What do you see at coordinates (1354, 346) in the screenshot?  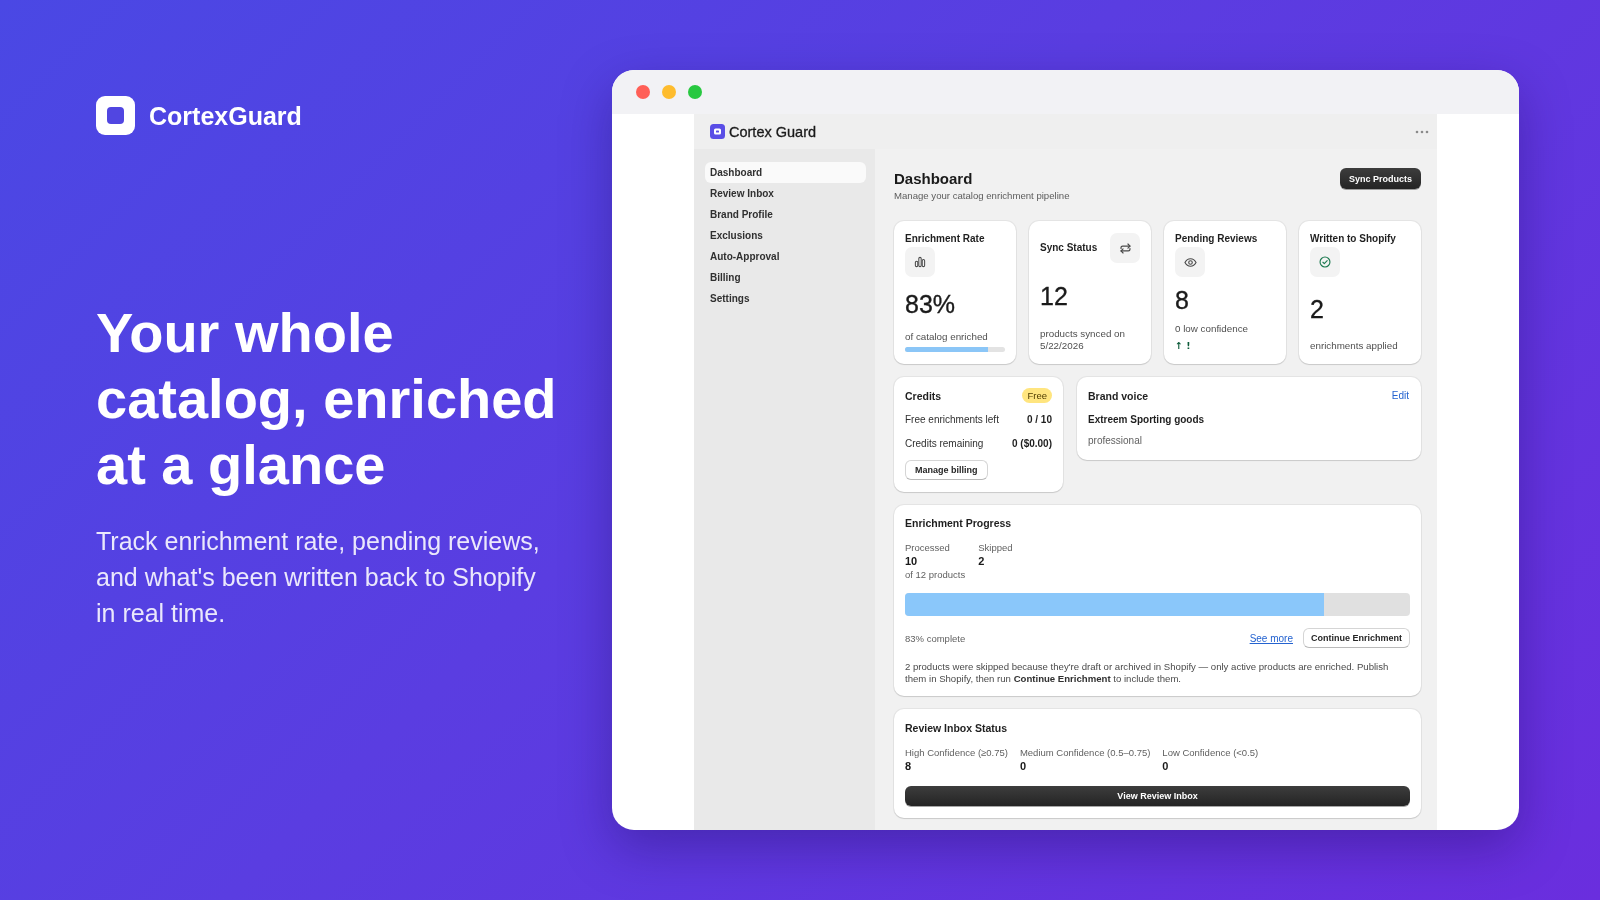 I see `stat-caption: enrichments applied` at bounding box center [1354, 346].